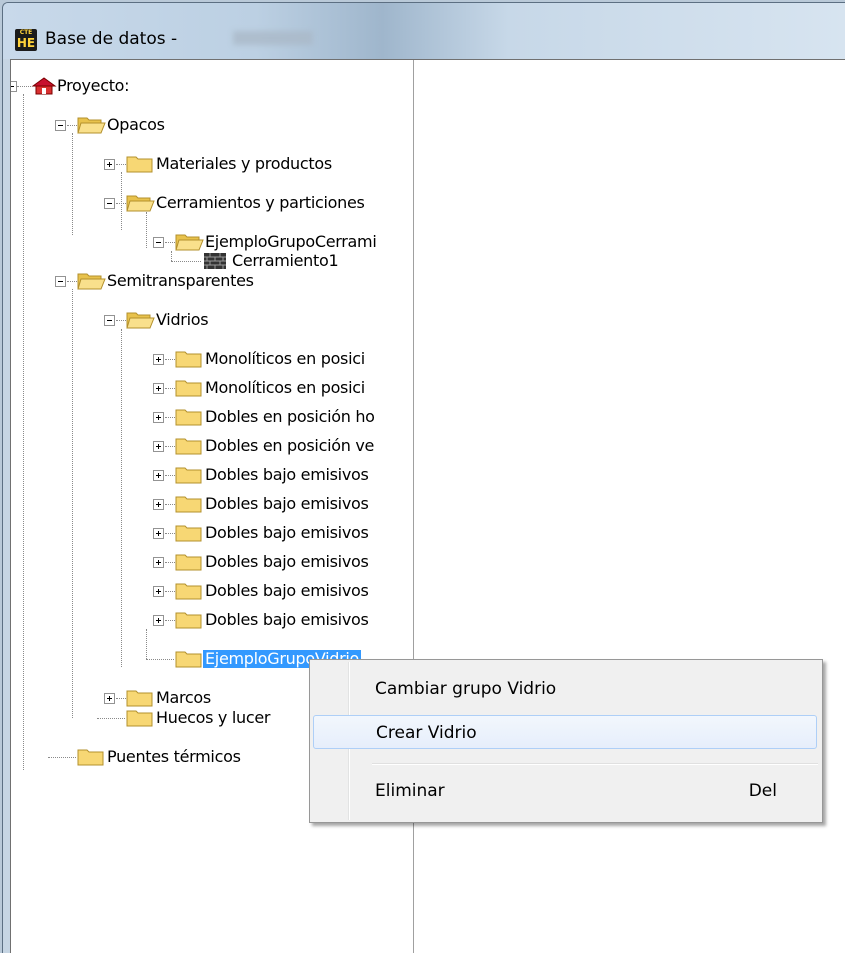 The height and width of the screenshot is (953, 845). What do you see at coordinates (290, 445) in the screenshot?
I see `tree-label: Dobles en posición ve` at bounding box center [290, 445].